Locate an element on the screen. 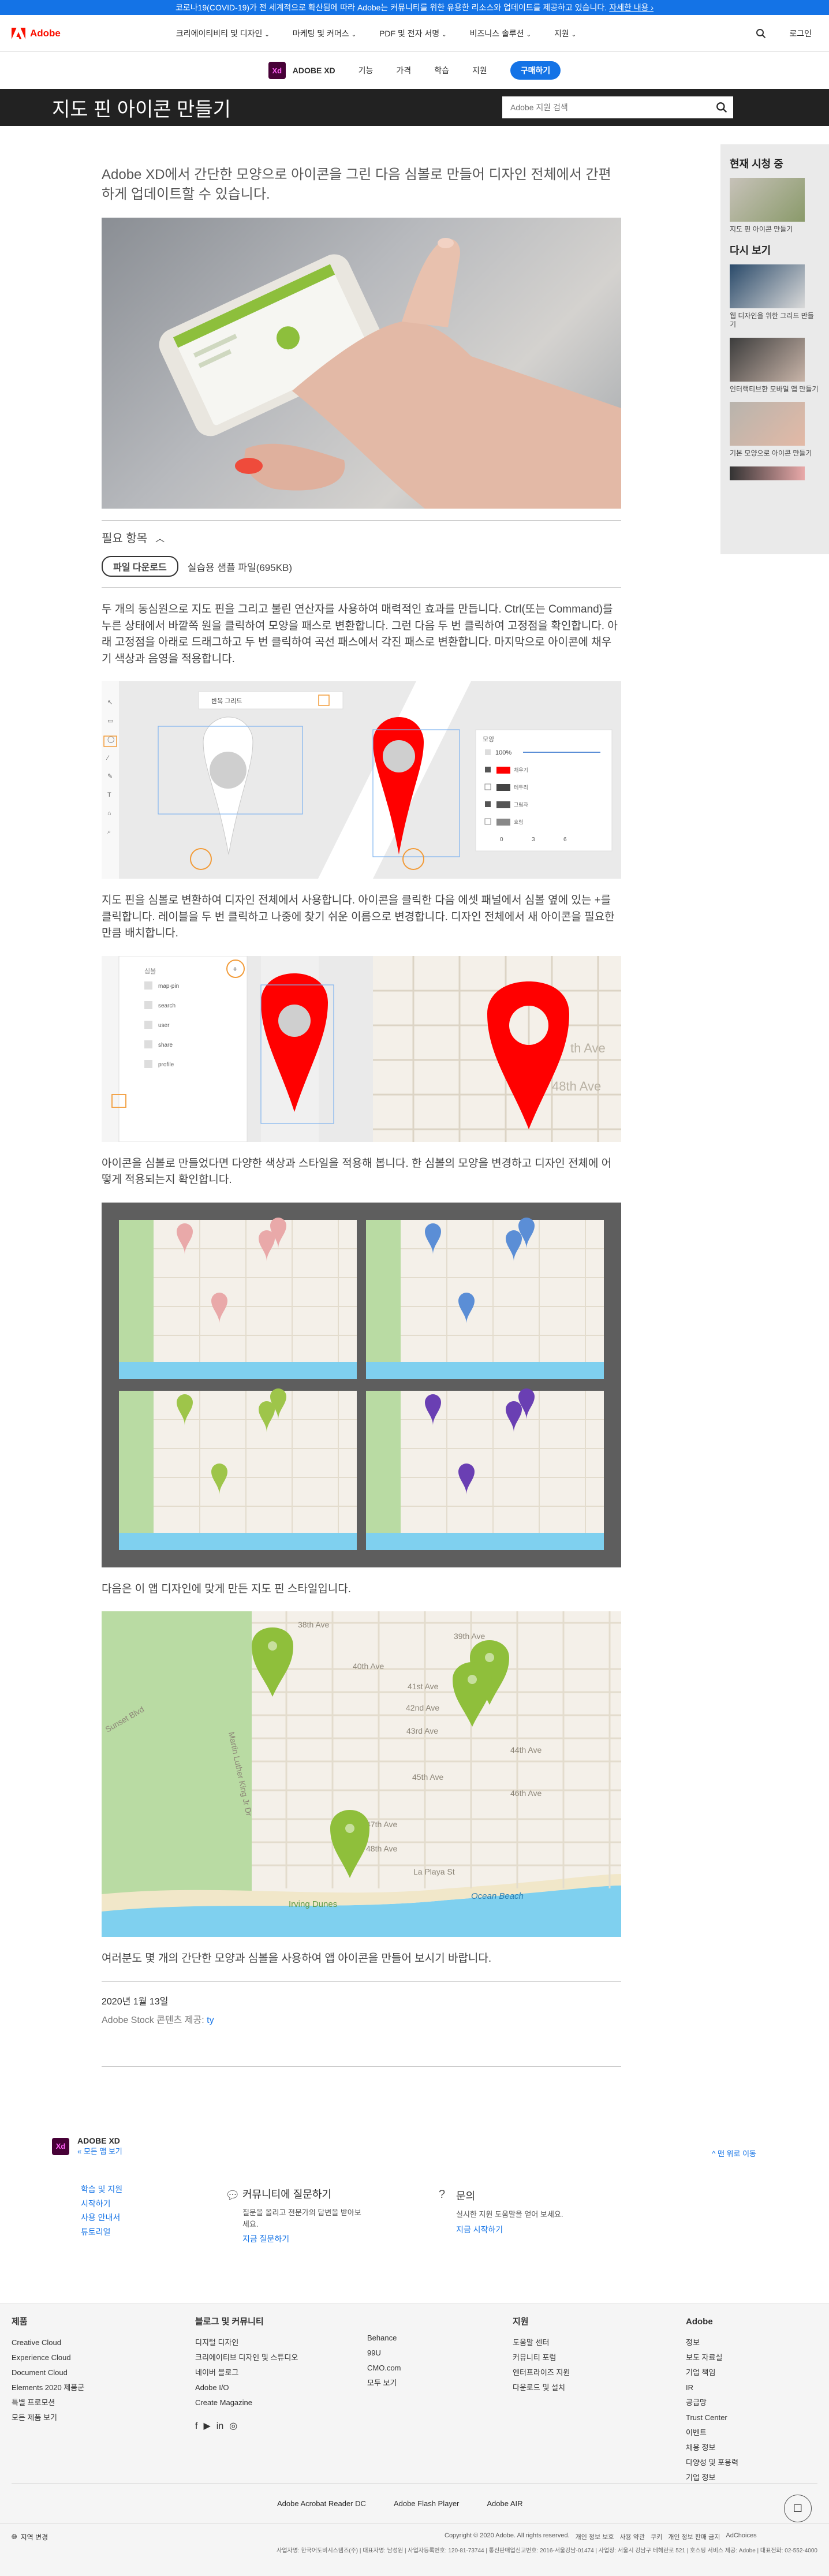 This screenshot has width=829, height=2576. footer-link: Create Magazine is located at coordinates (247, 2402).